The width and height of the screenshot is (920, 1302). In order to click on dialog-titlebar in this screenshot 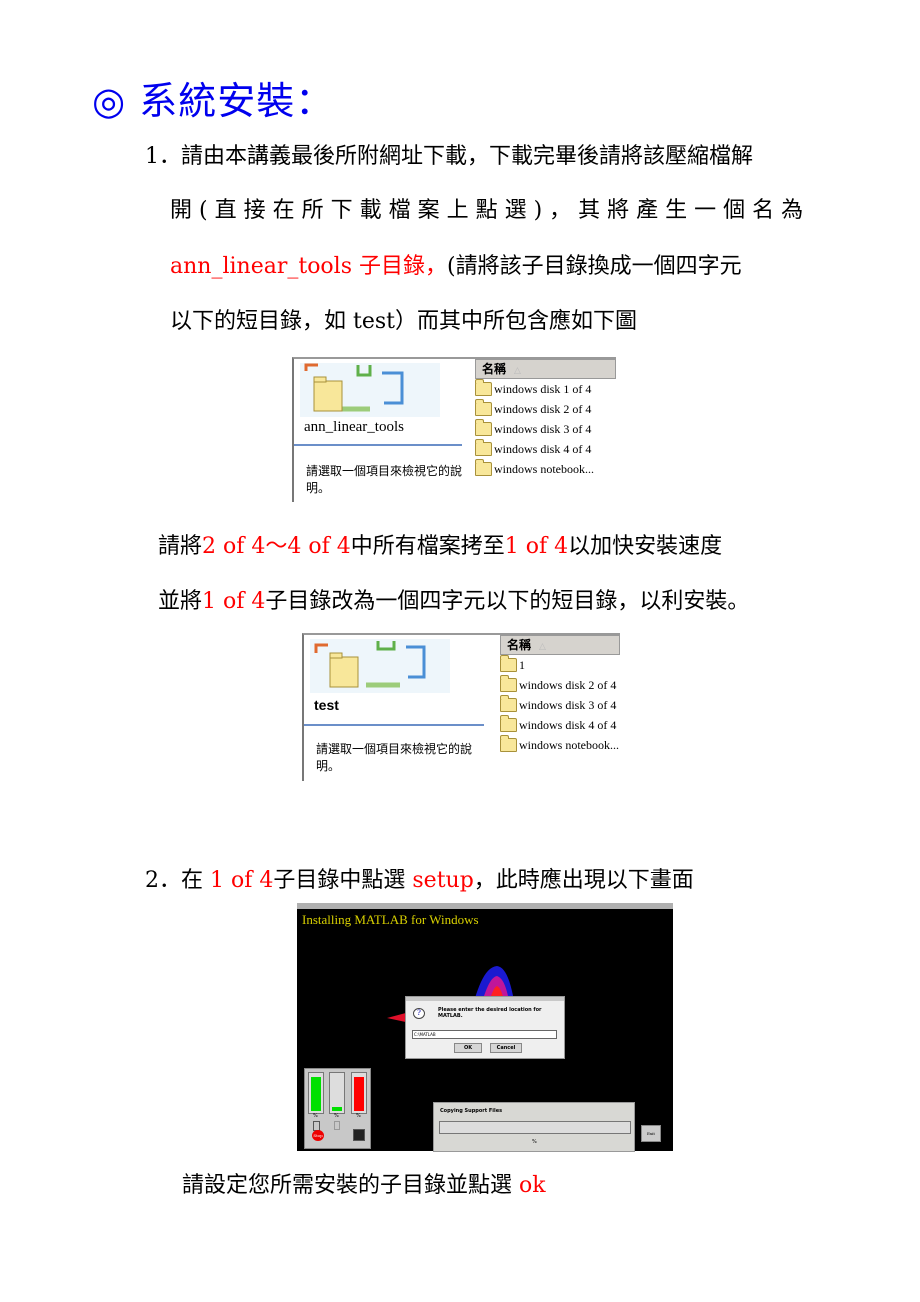, I will do `click(485, 999)`.